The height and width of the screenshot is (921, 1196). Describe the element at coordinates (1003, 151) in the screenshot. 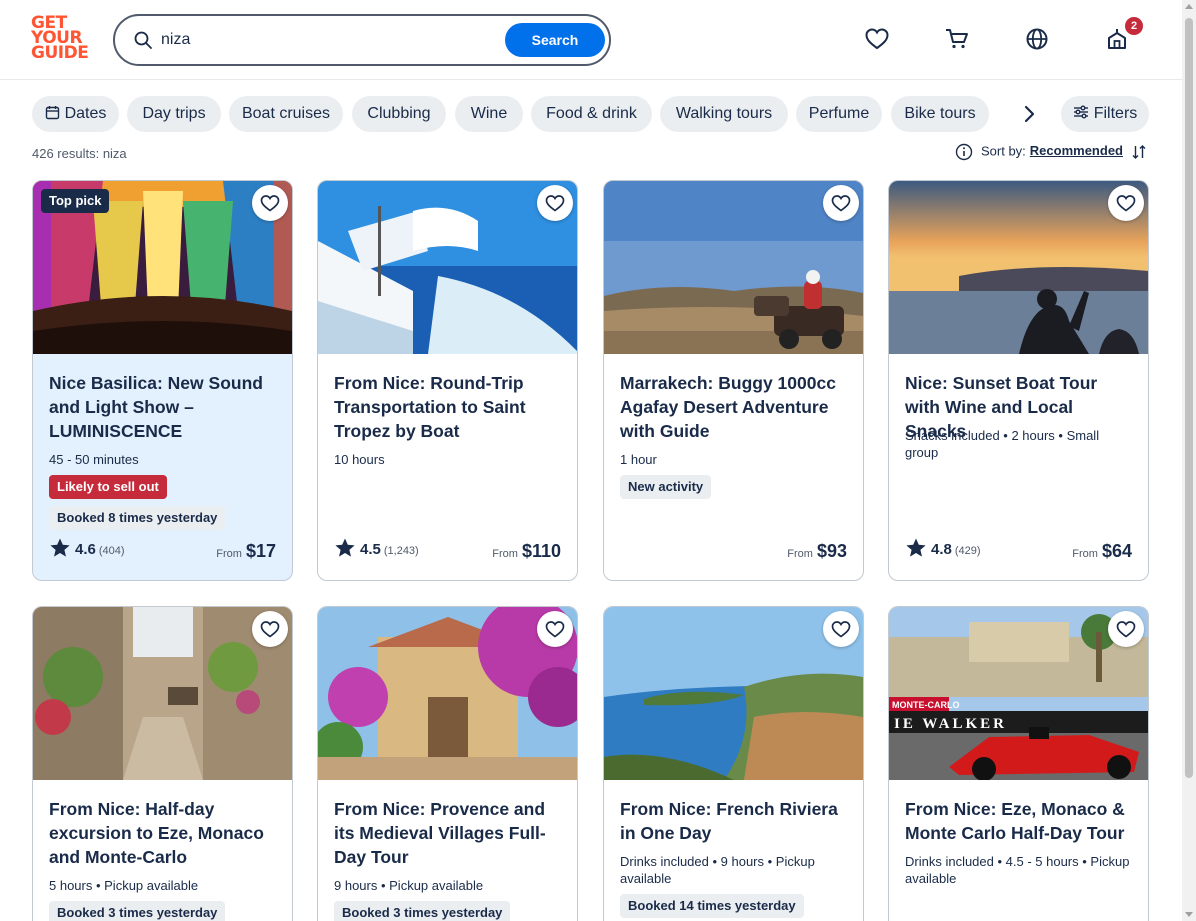

I see `sort-label: Sort by:` at that location.